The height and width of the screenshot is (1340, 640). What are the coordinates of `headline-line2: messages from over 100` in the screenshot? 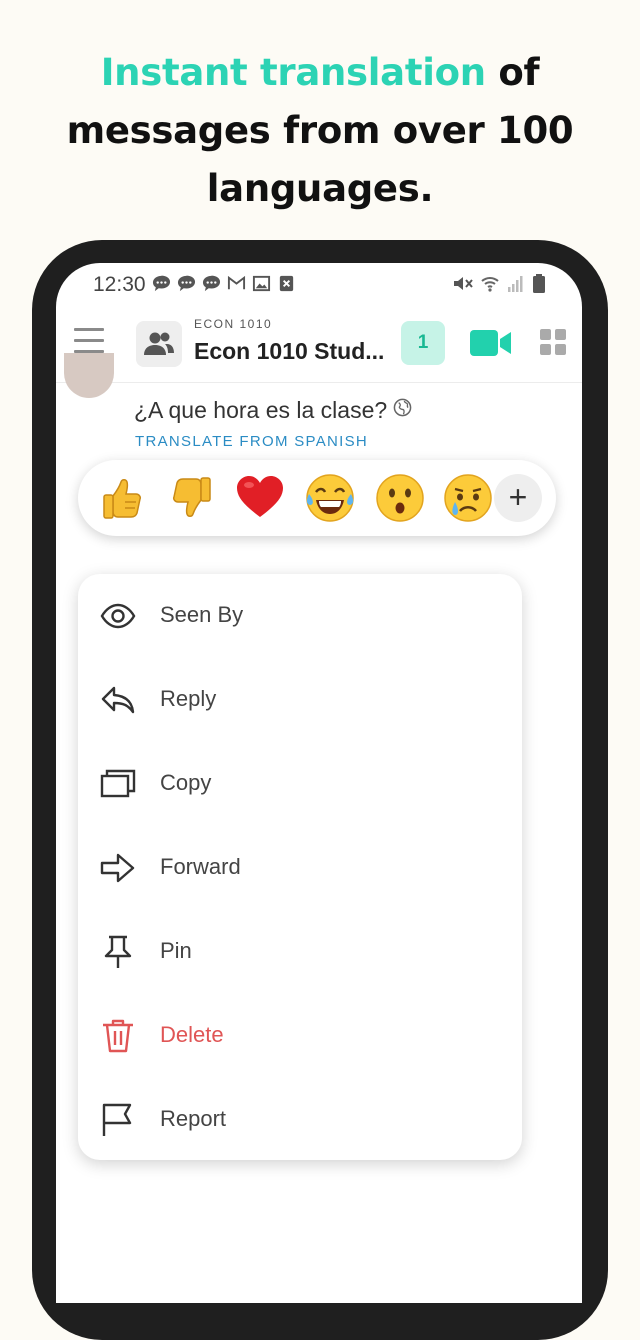 It's located at (320, 130).